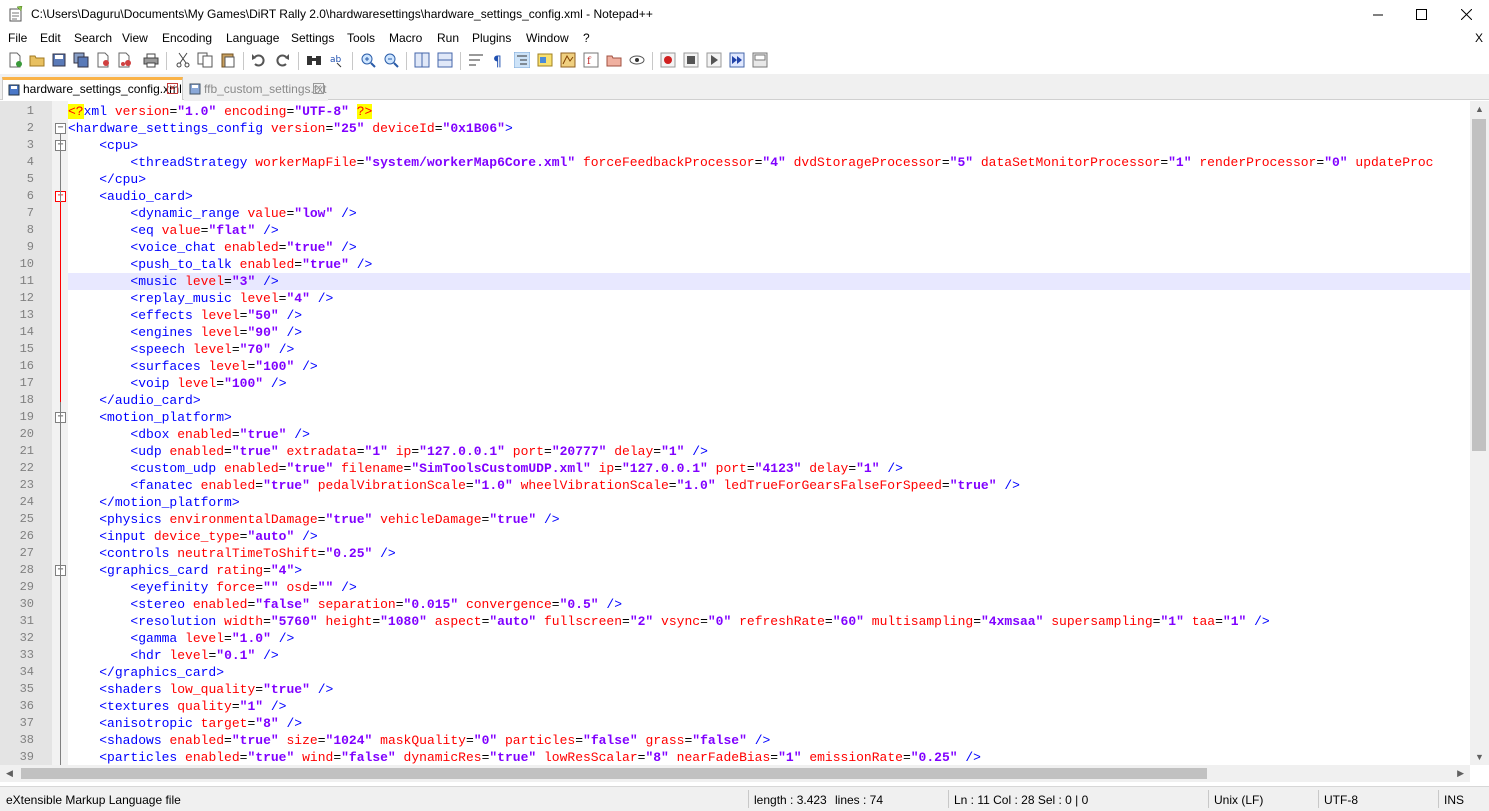 The height and width of the screenshot is (811, 1489). I want to click on minimize-button, so click(1378, 14).